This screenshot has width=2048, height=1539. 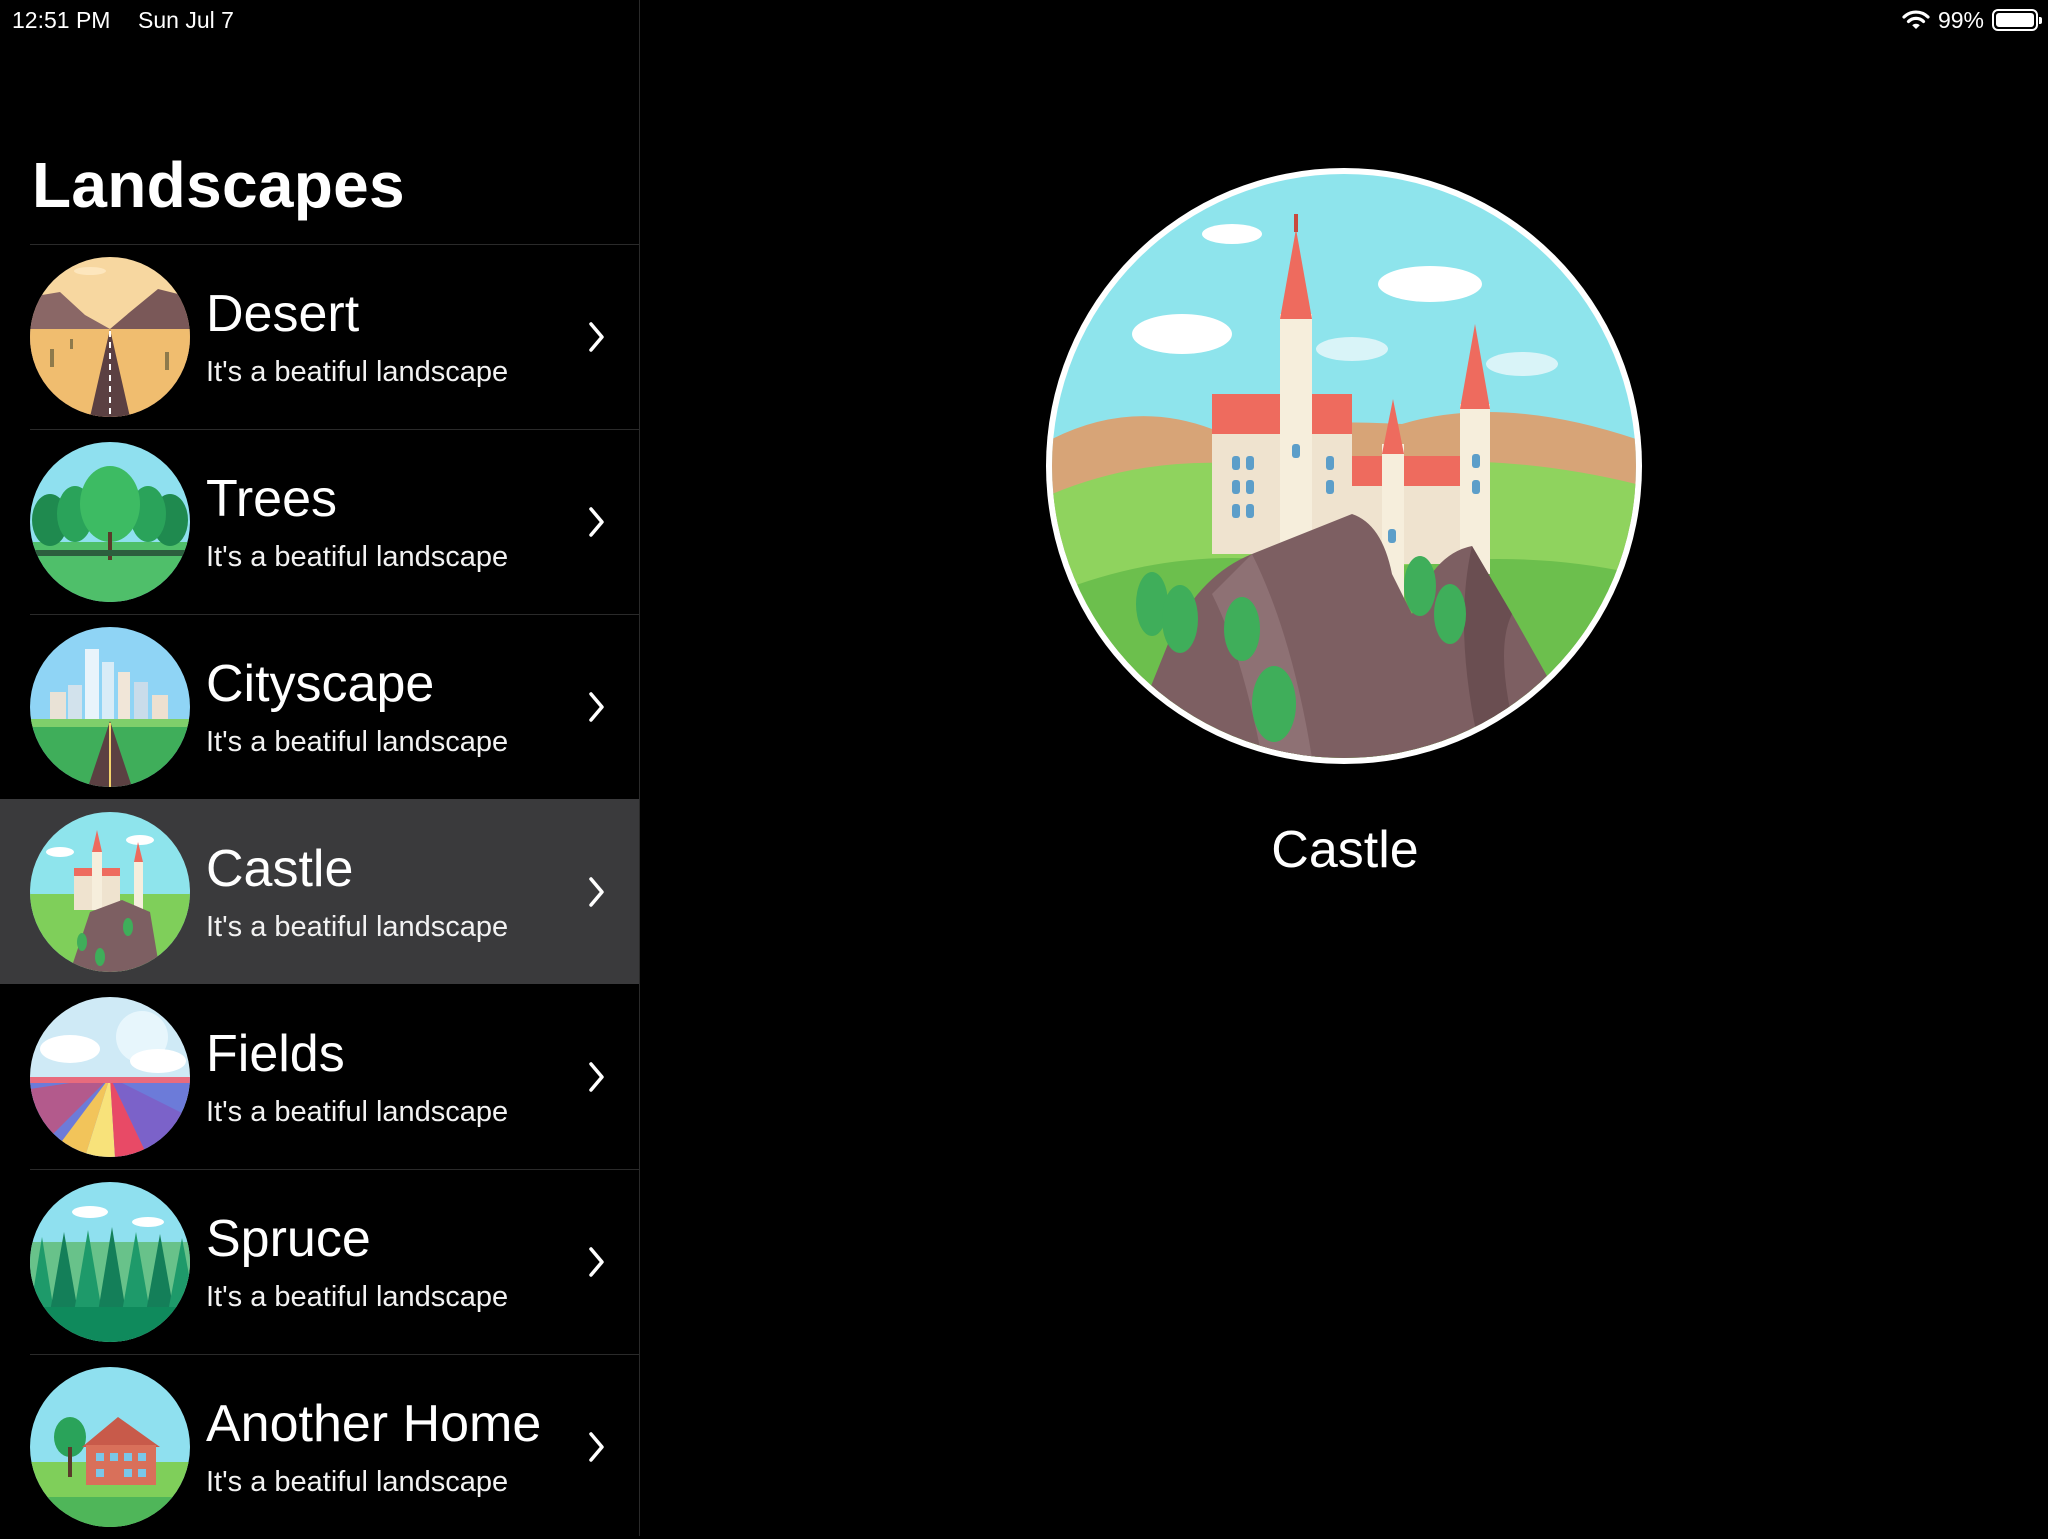 I want to click on detail-title: Castle, so click(x=1345, y=850).